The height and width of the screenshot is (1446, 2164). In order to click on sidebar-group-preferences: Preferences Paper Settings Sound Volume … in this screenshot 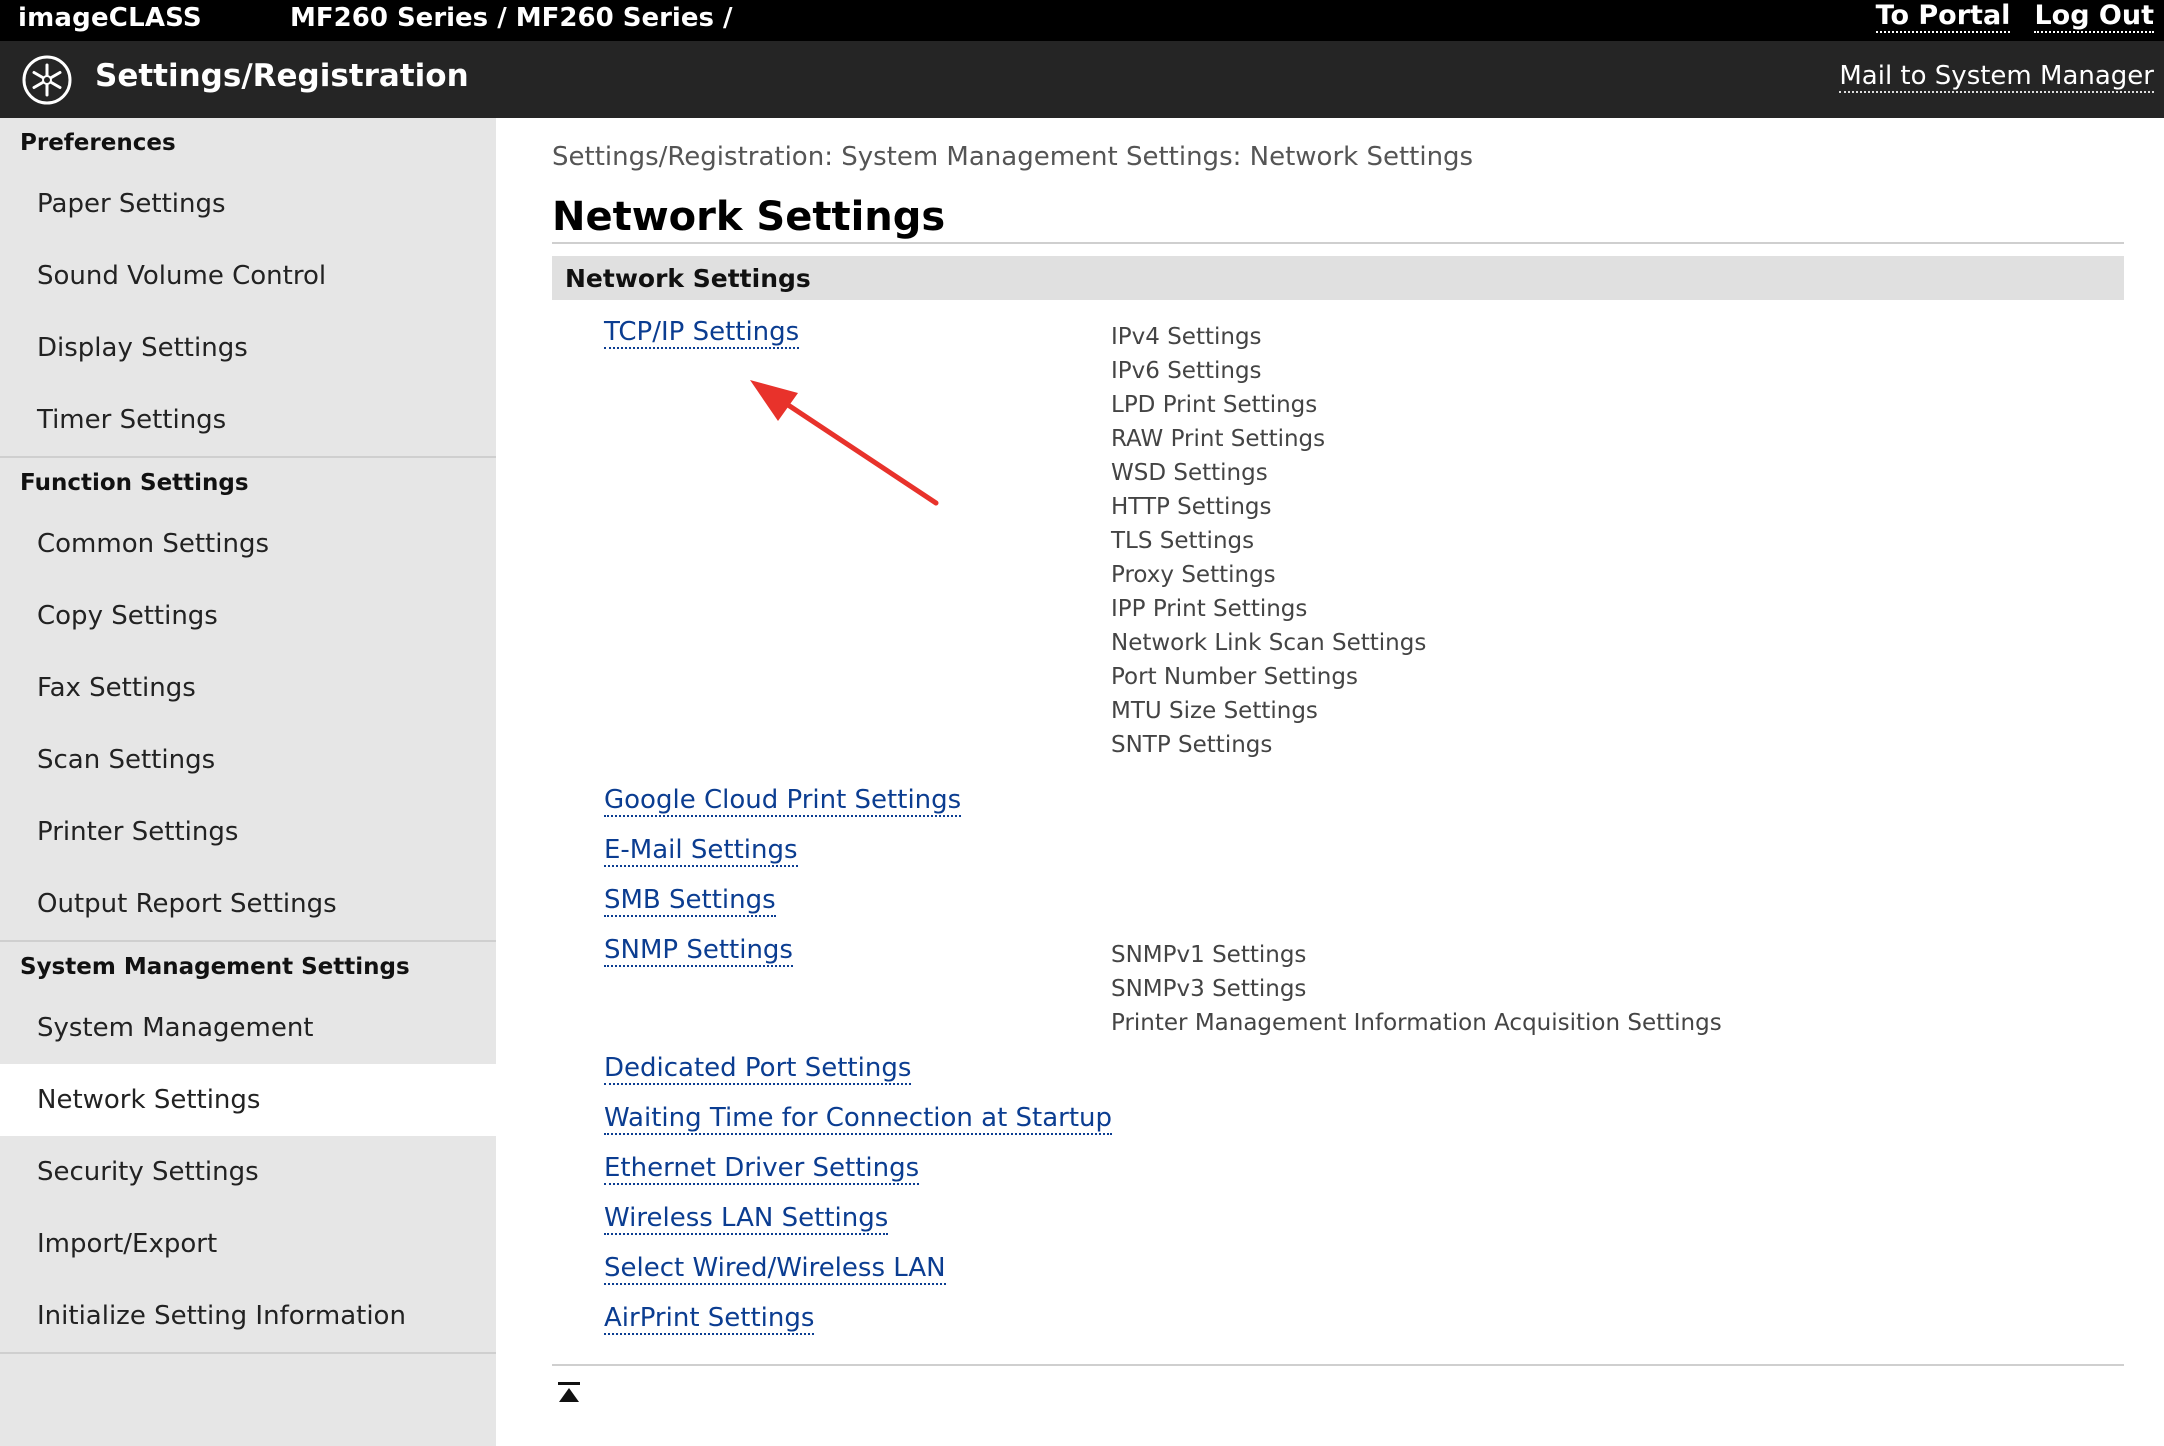, I will do `click(248, 288)`.